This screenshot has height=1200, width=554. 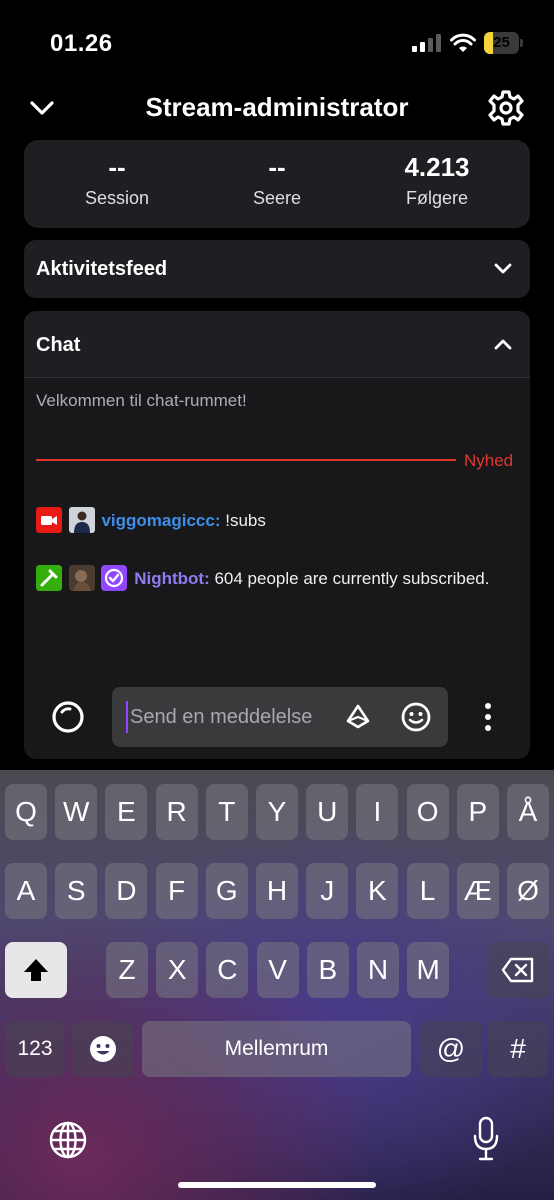 I want to click on microphone-icon, so click(x=486, y=1139).